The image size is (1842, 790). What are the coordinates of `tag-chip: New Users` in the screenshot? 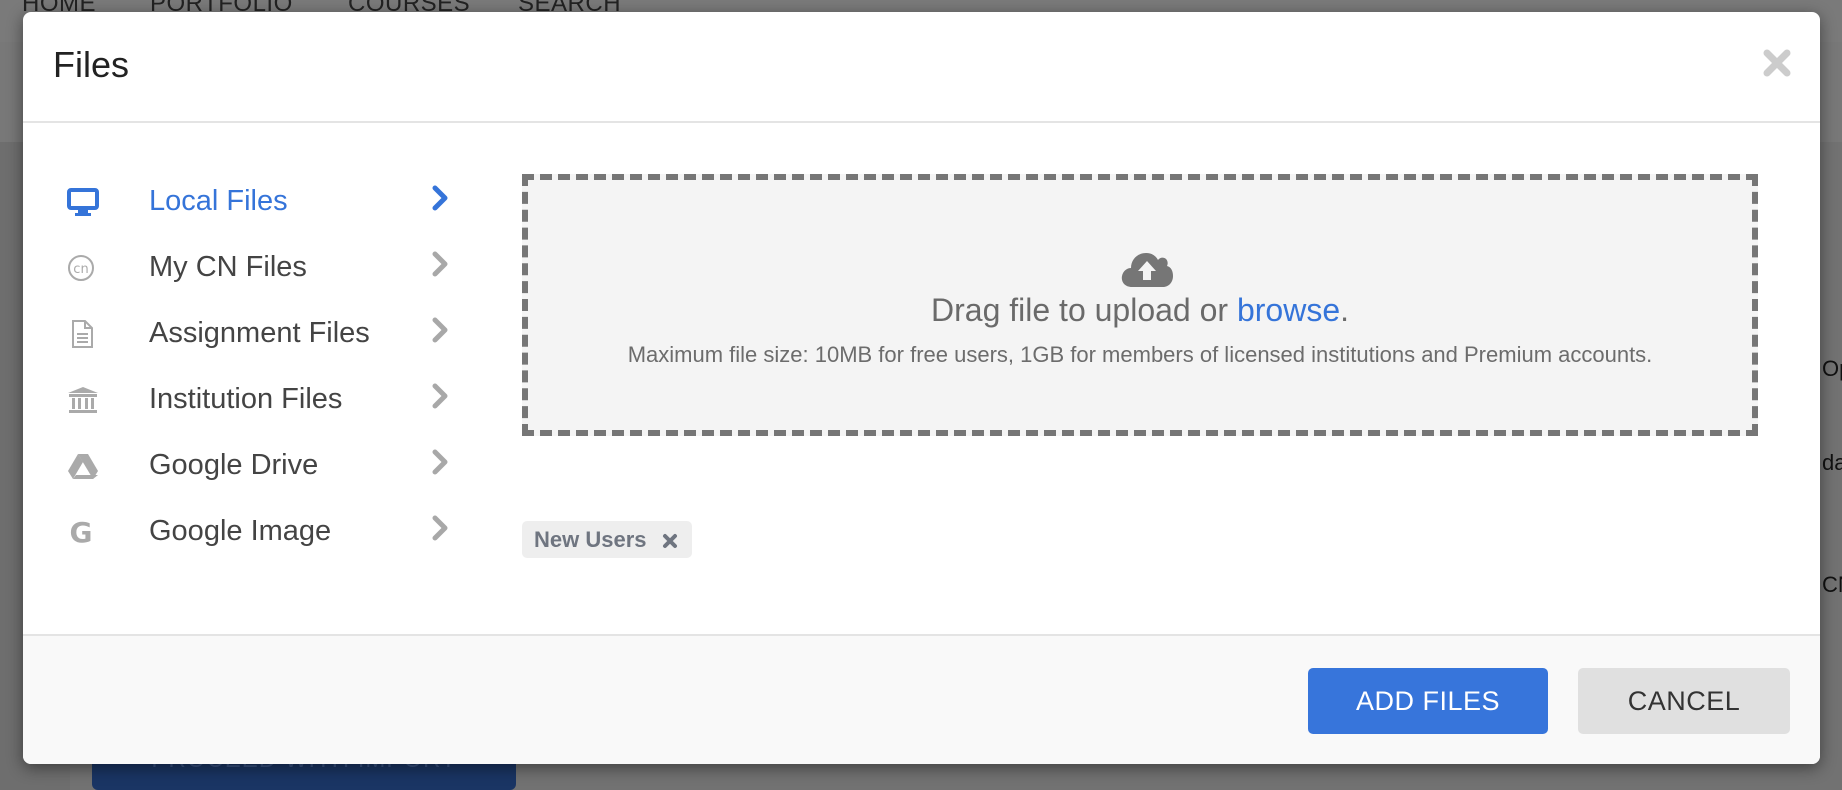 It's located at (607, 539).